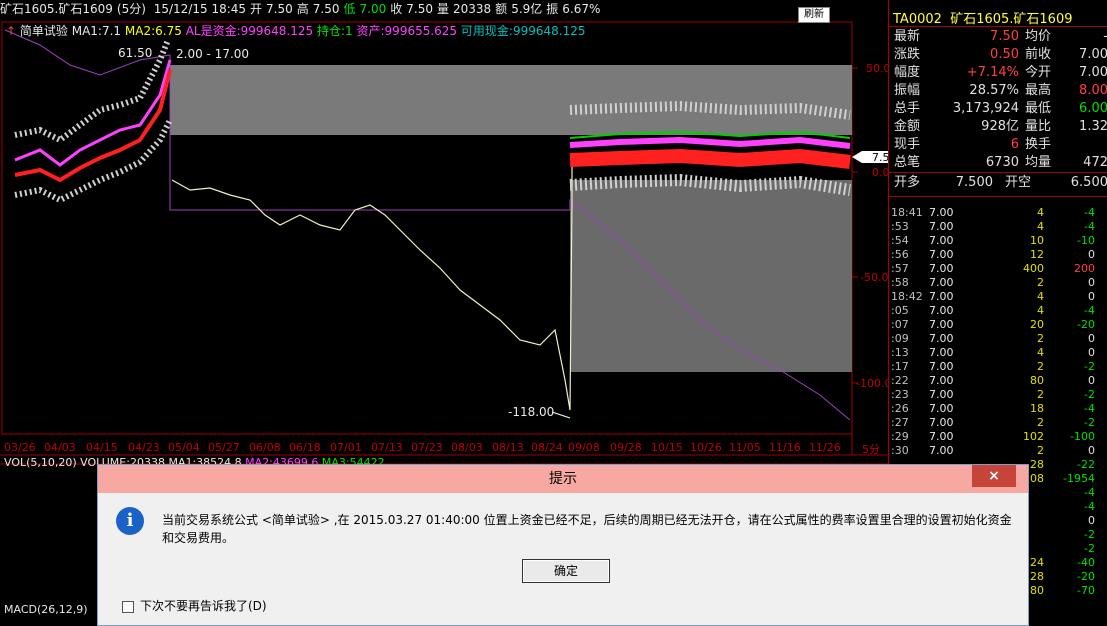 The height and width of the screenshot is (626, 1107). What do you see at coordinates (900, 366) in the screenshot?
I see `tick-time: :17` at bounding box center [900, 366].